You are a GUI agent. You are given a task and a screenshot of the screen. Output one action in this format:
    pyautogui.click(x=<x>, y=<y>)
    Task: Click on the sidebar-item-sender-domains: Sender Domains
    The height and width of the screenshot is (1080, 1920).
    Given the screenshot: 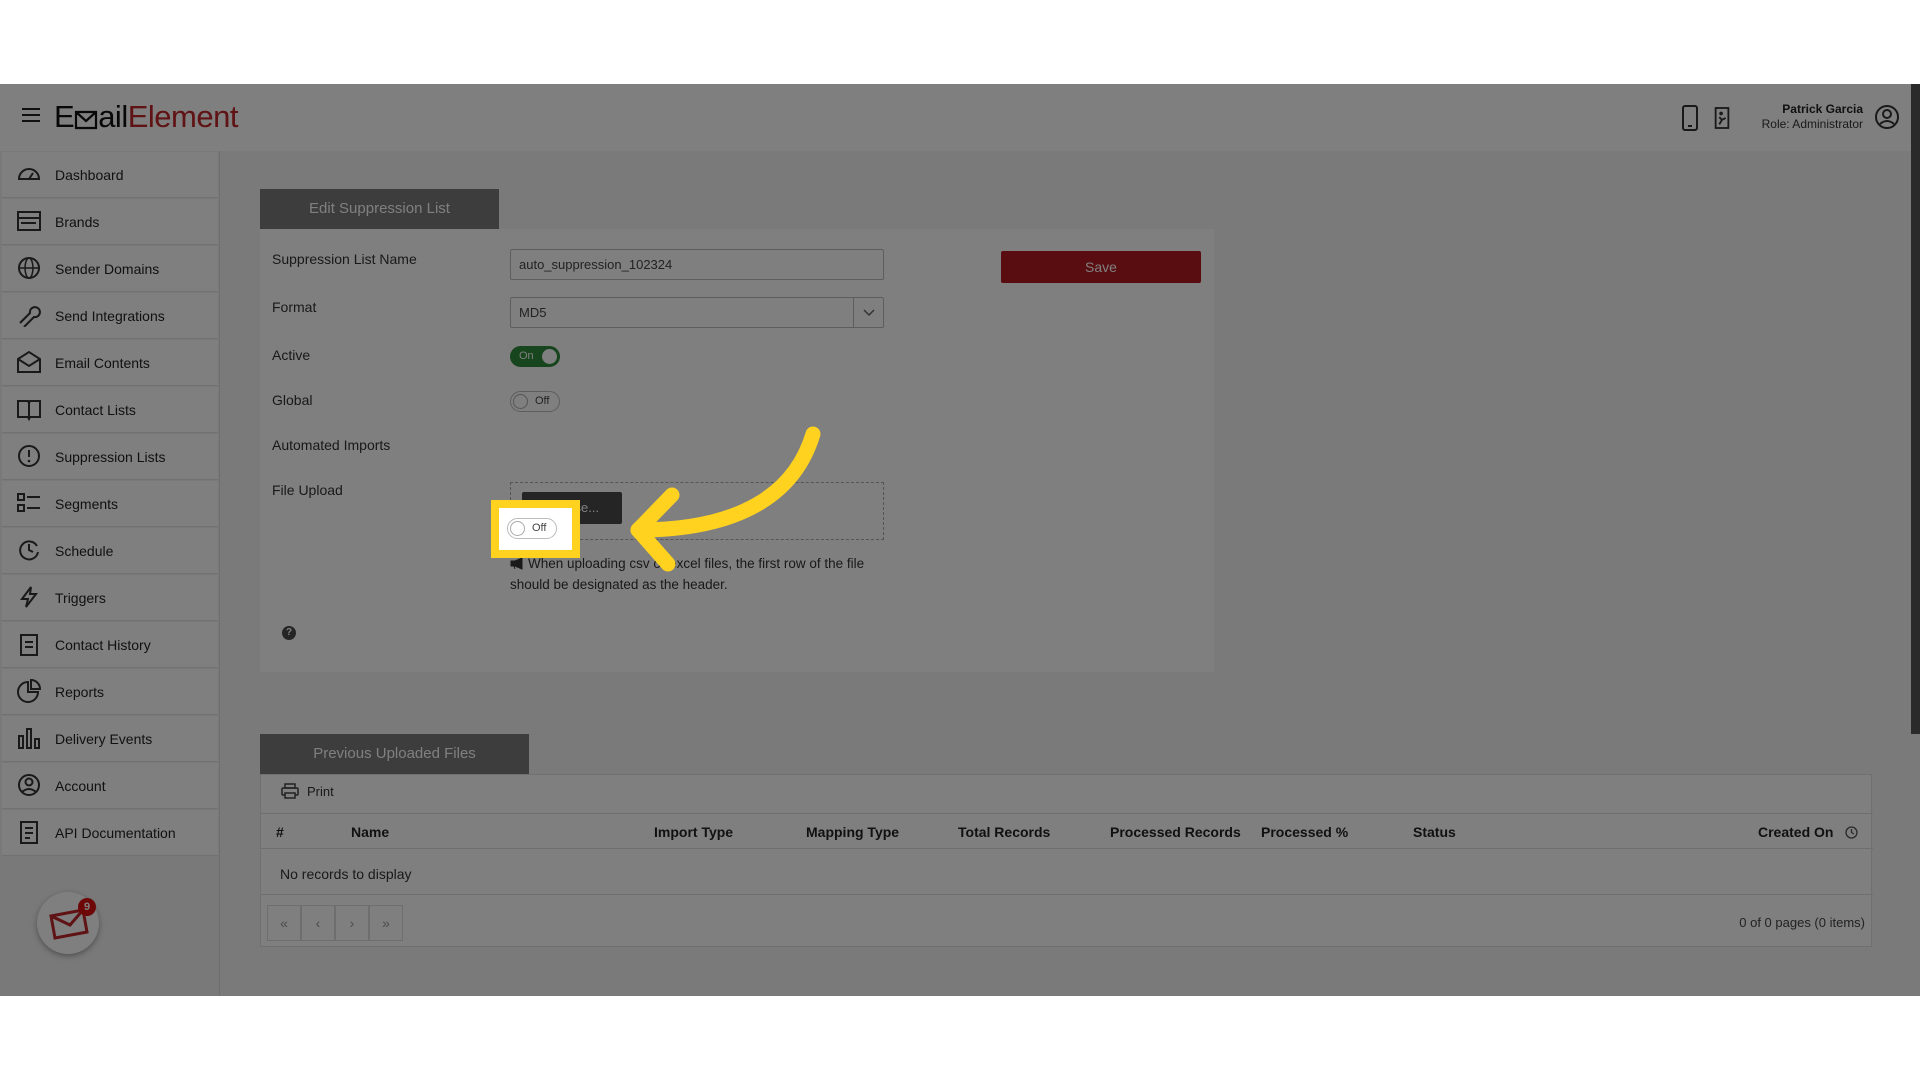 What is the action you would take?
    pyautogui.click(x=110, y=269)
    